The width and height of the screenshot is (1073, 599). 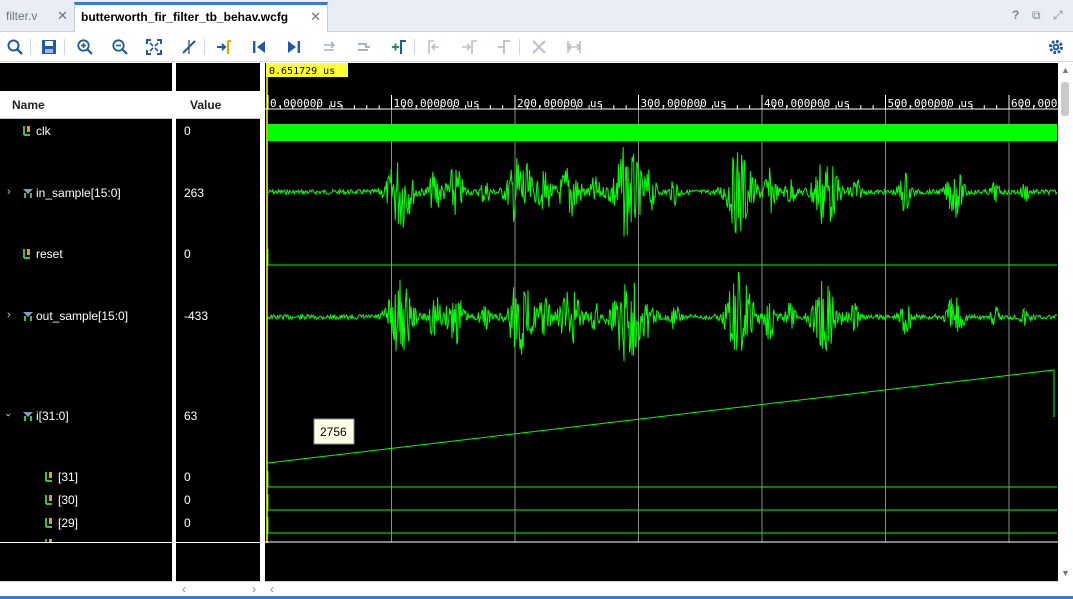 What do you see at coordinates (684, 103) in the screenshot?
I see `ruler-label: 300.000000 us` at bounding box center [684, 103].